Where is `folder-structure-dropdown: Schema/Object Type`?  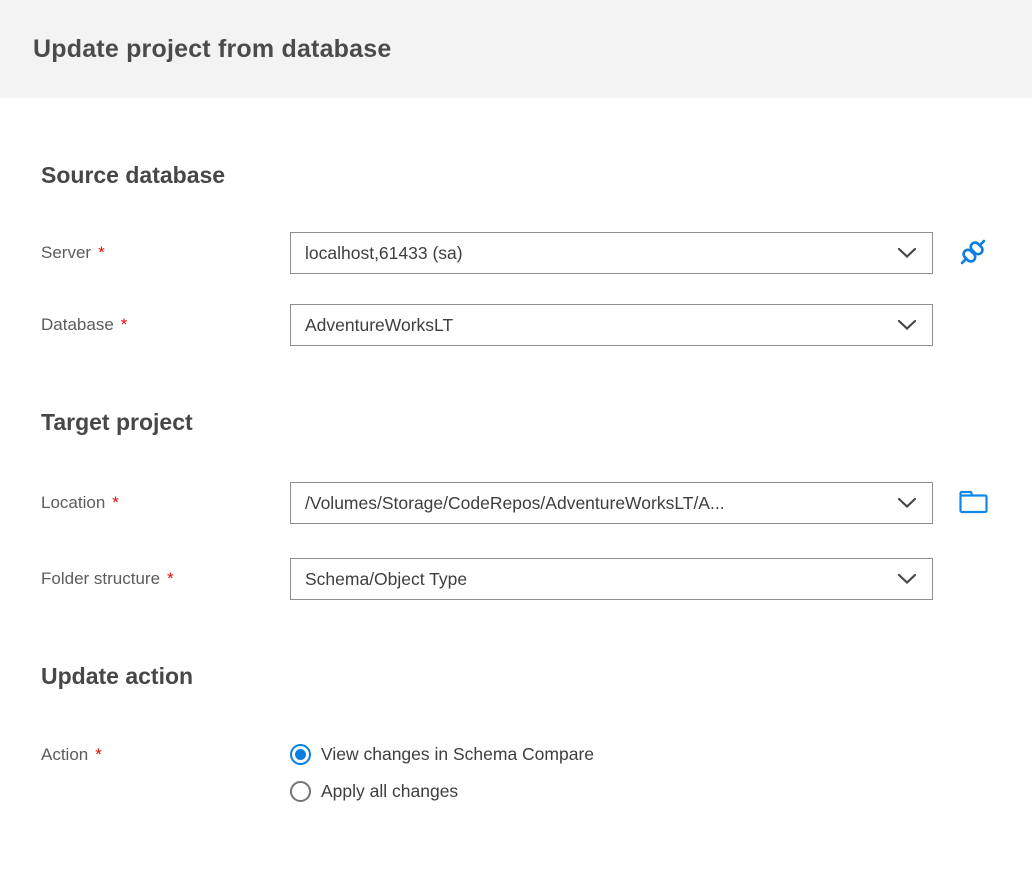
folder-structure-dropdown: Schema/Object Type is located at coordinates (611, 579).